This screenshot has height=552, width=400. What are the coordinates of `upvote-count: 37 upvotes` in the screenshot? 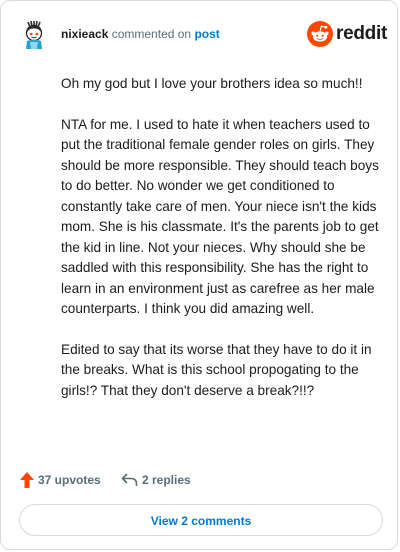 It's located at (69, 480).